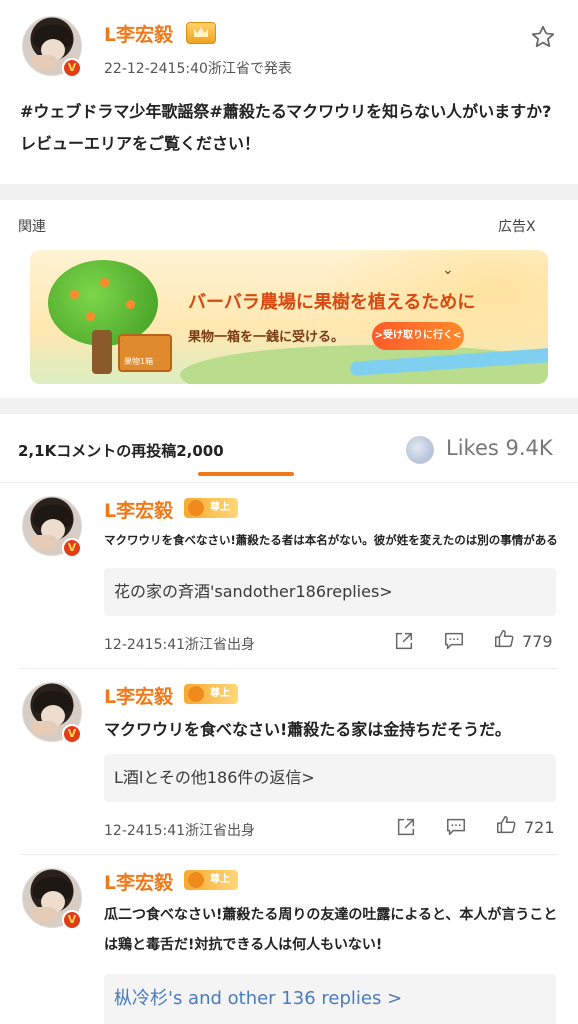 This screenshot has width=578, height=1024. Describe the element at coordinates (330, 592) in the screenshot. I see `replies-link: 花の家の斉酒'sandother186replies>` at that location.